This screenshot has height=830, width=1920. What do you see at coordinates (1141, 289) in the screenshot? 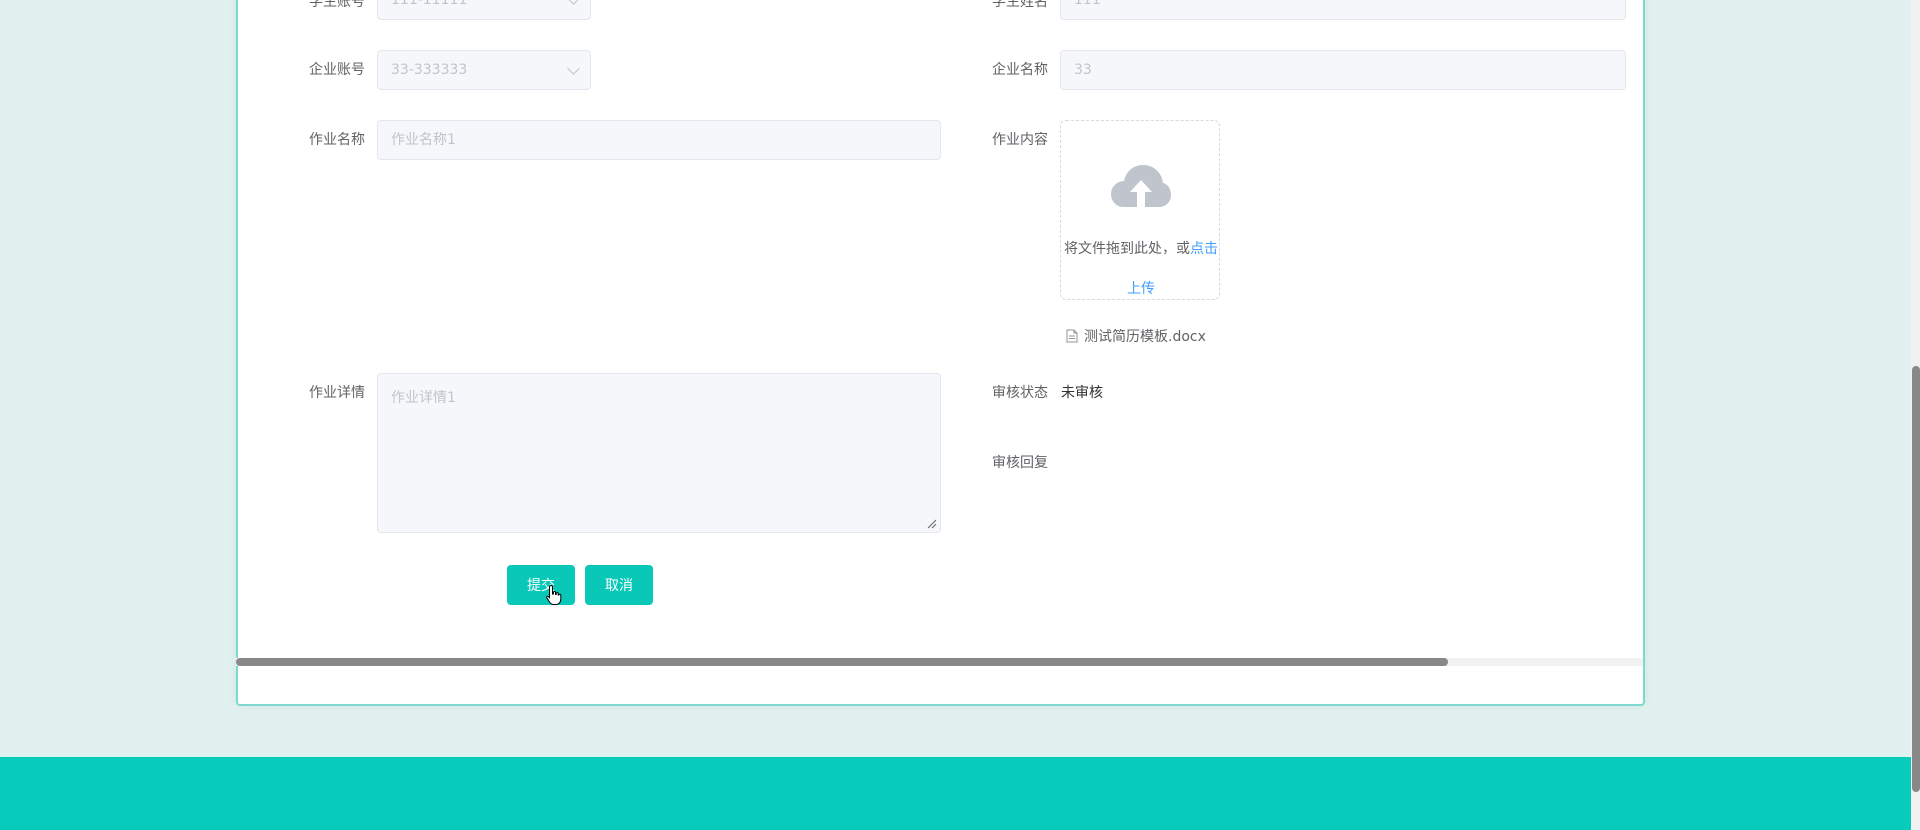
I see `upload-link-continued: 上传` at bounding box center [1141, 289].